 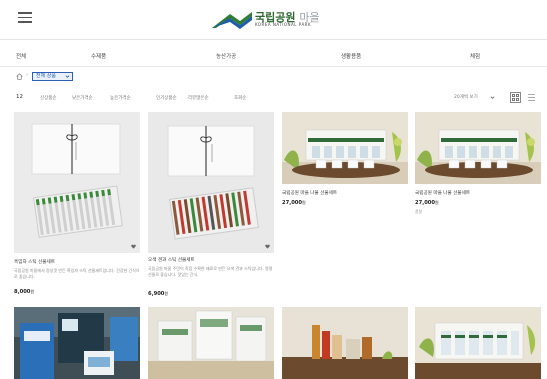 I want to click on category-select-value: 전체 상품, so click(x=46, y=76).